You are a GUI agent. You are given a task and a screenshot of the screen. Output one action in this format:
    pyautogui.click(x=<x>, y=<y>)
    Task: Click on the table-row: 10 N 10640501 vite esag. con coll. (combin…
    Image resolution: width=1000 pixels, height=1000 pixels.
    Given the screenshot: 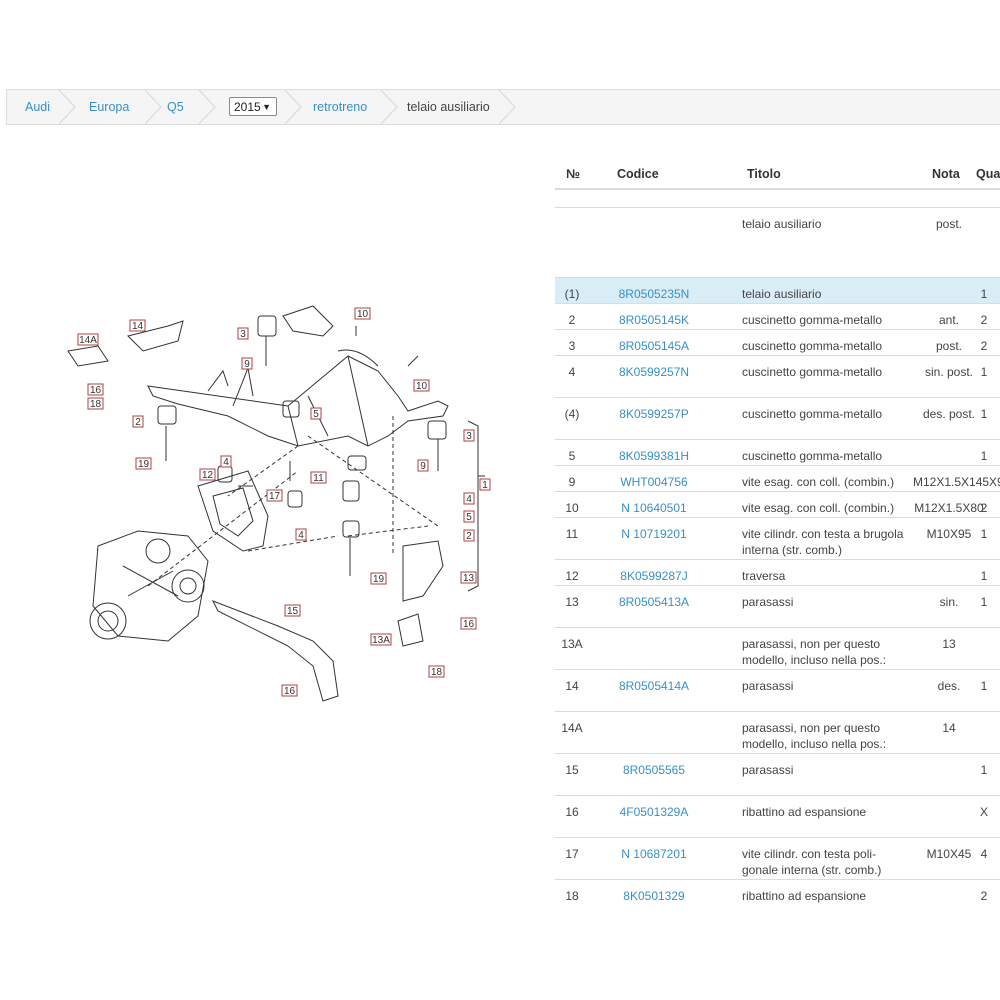 What is the action you would take?
    pyautogui.click(x=777, y=504)
    